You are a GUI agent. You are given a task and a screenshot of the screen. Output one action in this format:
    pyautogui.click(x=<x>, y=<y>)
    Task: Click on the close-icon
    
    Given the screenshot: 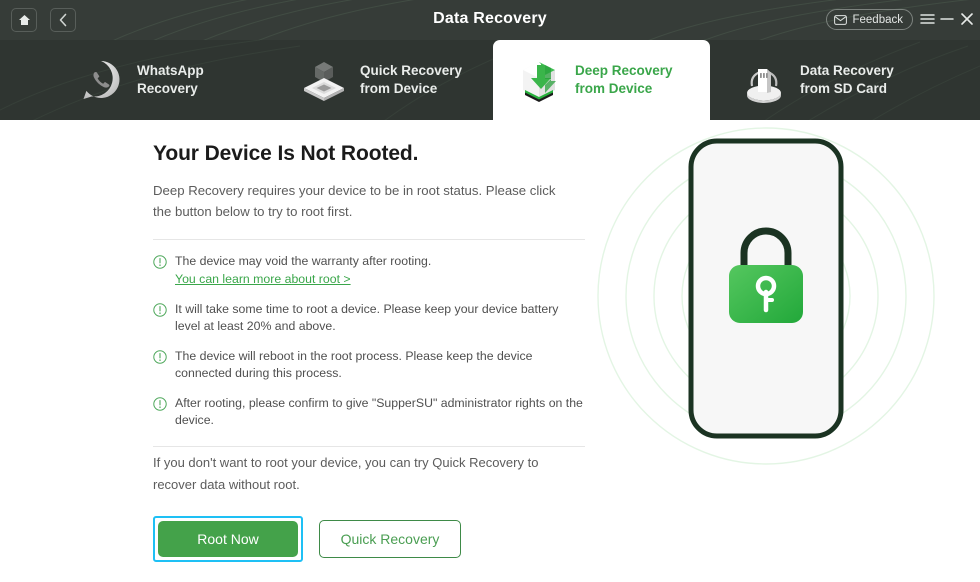 What is the action you would take?
    pyautogui.click(x=967, y=19)
    